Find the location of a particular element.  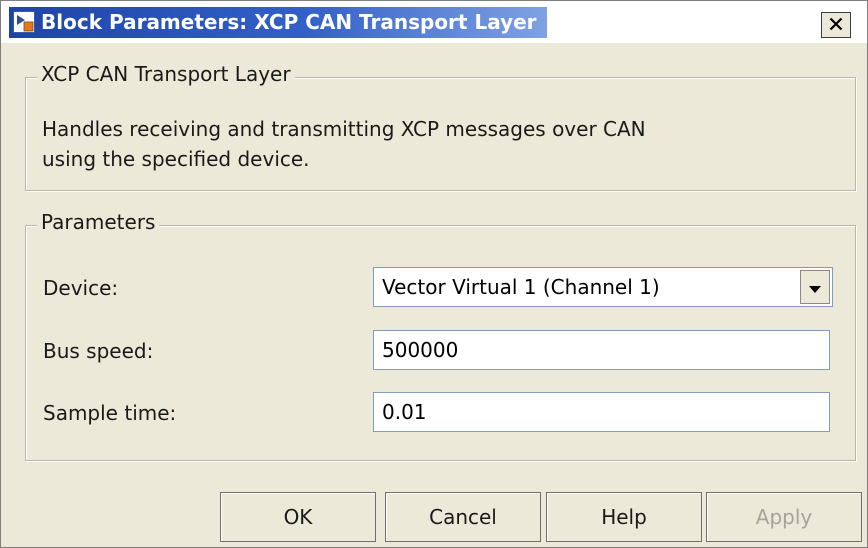

dropdown-button is located at coordinates (815, 287).